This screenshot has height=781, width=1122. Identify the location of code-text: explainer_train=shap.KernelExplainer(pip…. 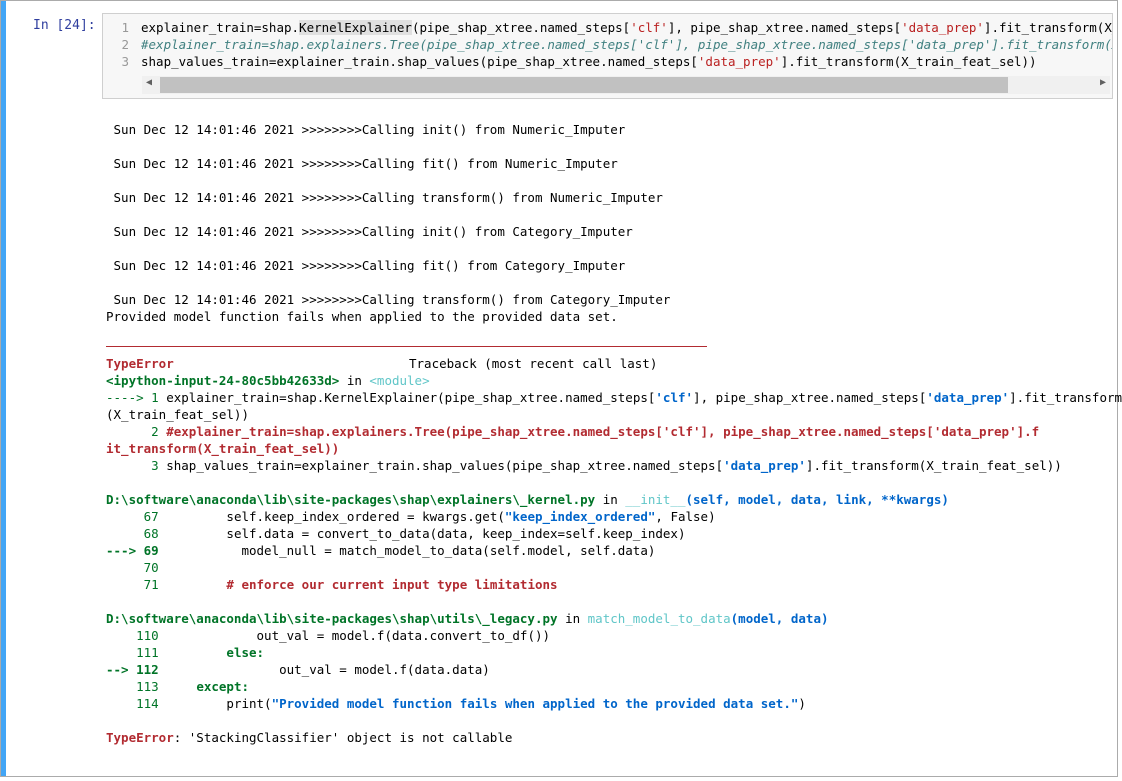
(407, 397).